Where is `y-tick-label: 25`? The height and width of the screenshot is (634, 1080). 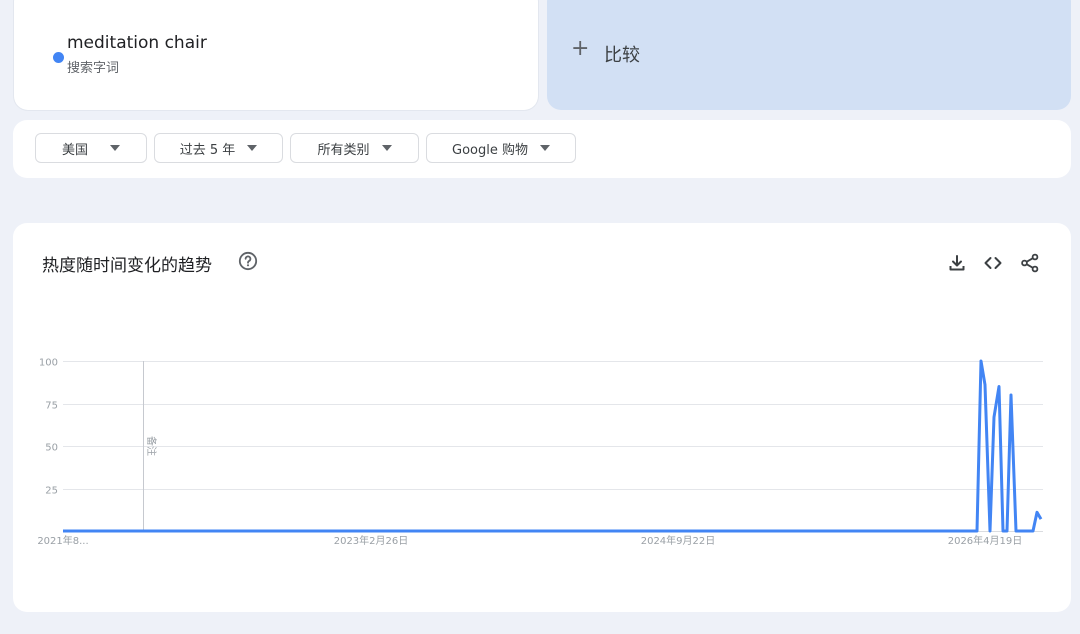
y-tick-label: 25 is located at coordinates (51, 491).